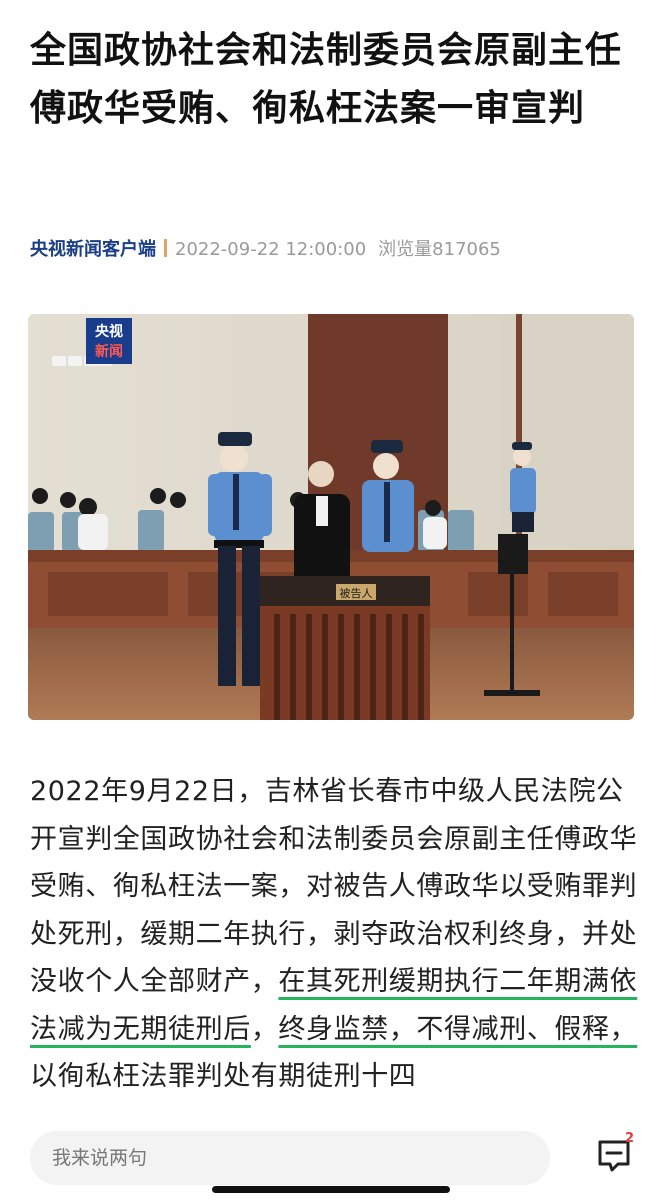 The width and height of the screenshot is (663, 1200). What do you see at coordinates (264, 1029) in the screenshot?
I see `paragraph-text: ，` at bounding box center [264, 1029].